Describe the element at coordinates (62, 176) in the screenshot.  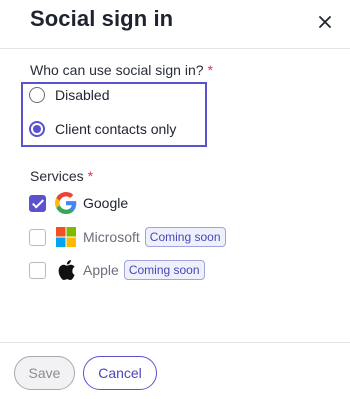
I see `services-label: Services *` at that location.